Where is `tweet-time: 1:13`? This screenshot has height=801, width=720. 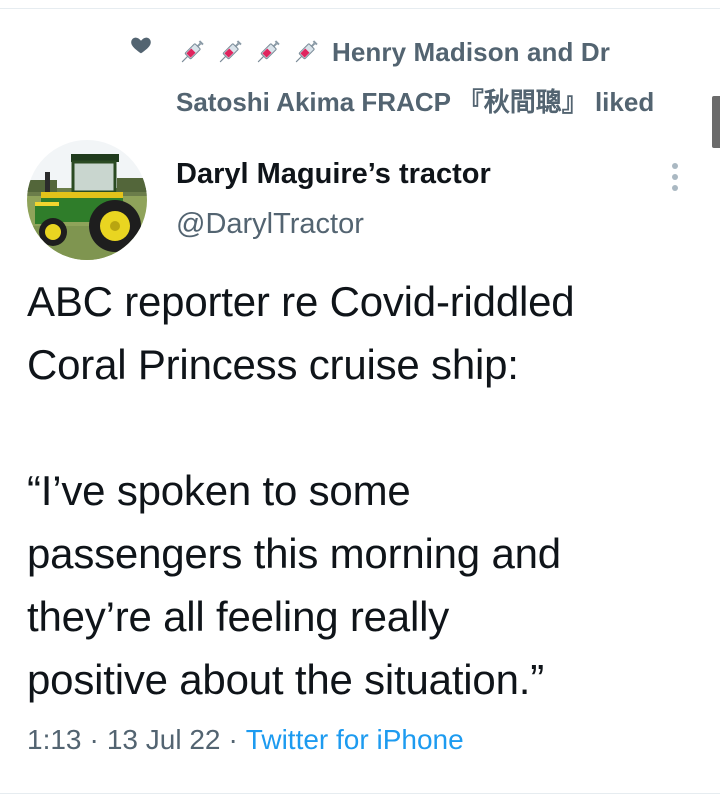 tweet-time: 1:13 is located at coordinates (54, 739).